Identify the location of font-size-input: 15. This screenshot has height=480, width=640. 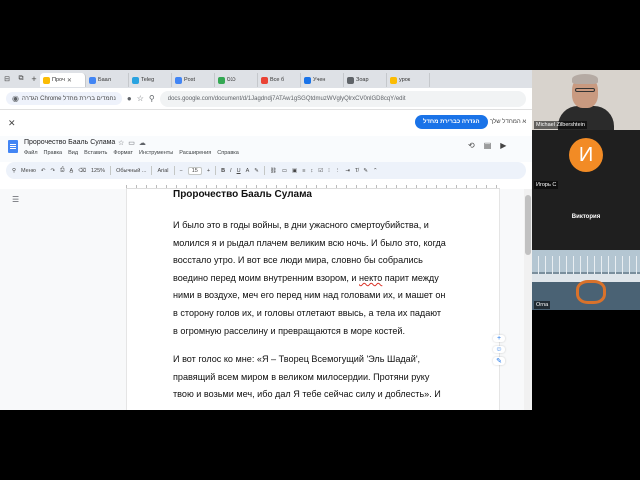
(194, 170).